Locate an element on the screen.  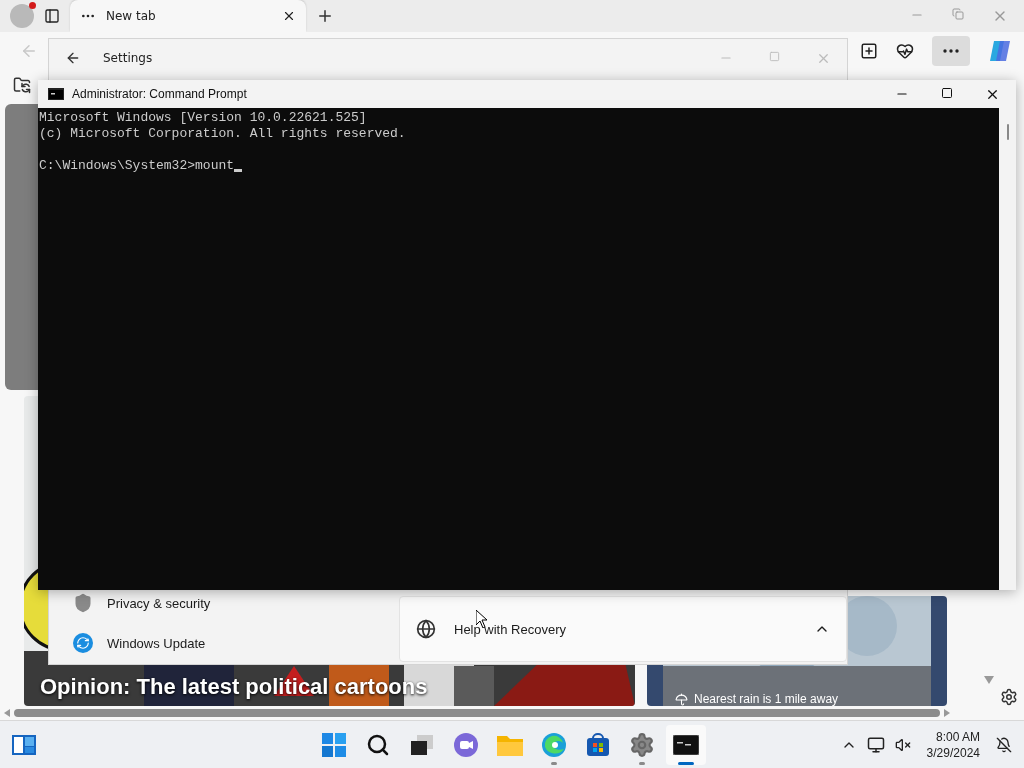
weather-caption: Nearest rain is 1 mile away is located at coordinates (766, 699).